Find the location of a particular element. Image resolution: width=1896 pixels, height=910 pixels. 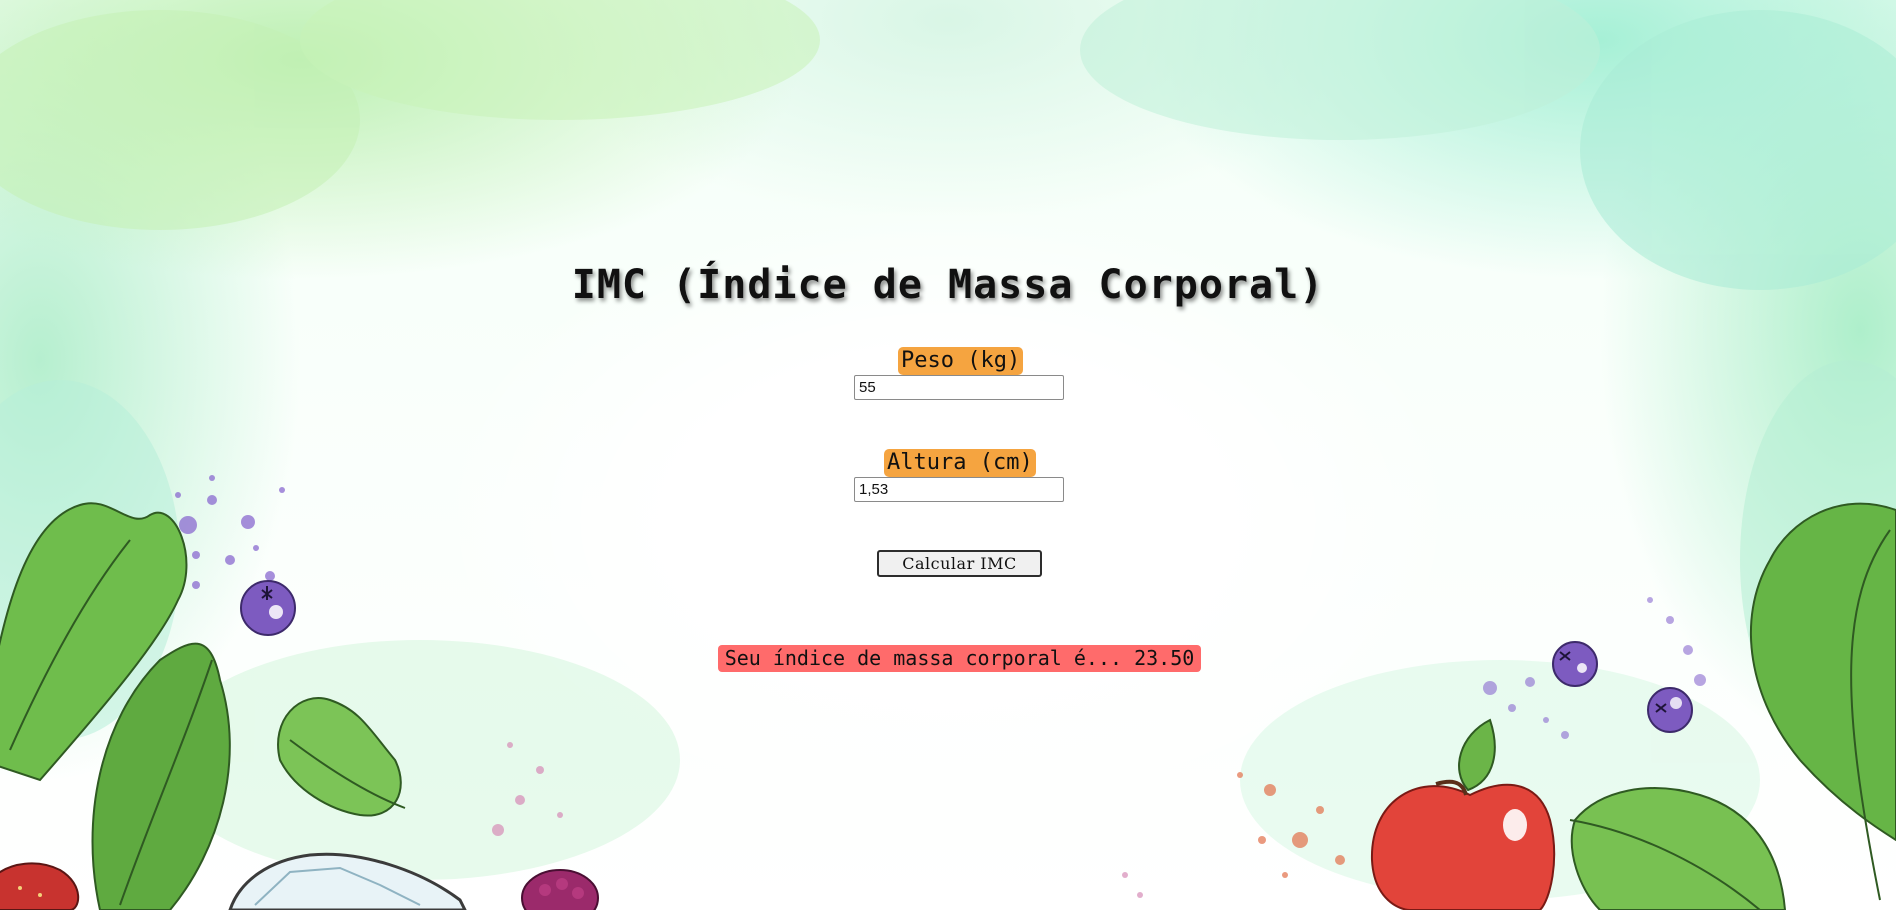

height-label: Altura (cm) is located at coordinates (960, 463).